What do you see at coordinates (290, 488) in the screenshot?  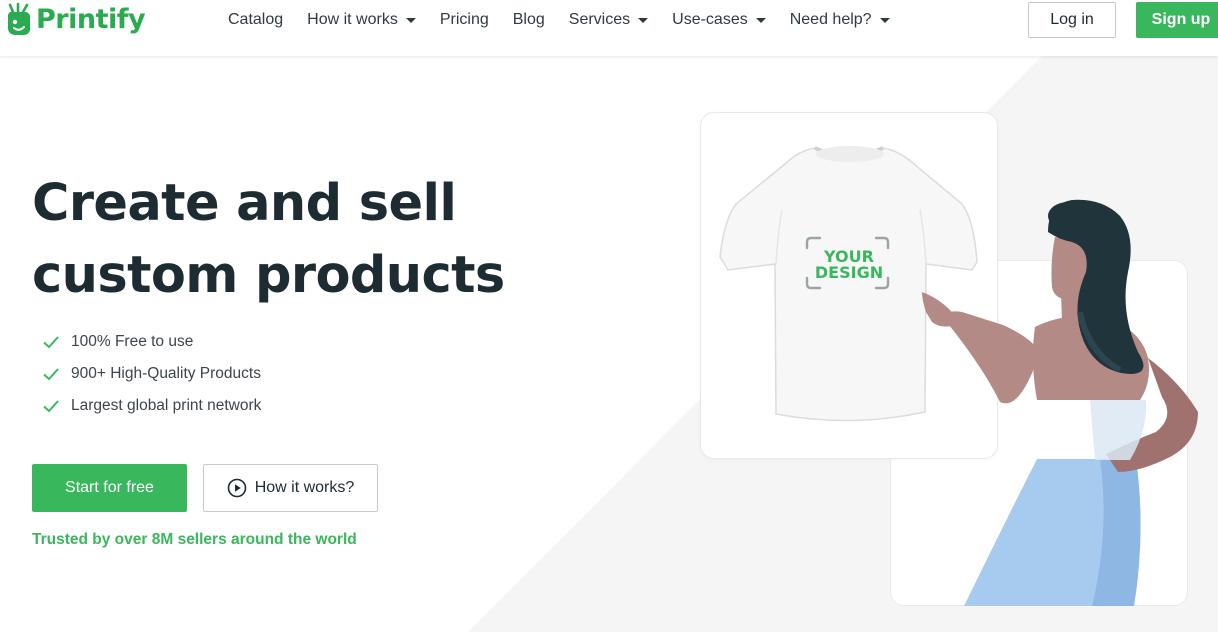 I see `how-it-works-button: How it works?` at bounding box center [290, 488].